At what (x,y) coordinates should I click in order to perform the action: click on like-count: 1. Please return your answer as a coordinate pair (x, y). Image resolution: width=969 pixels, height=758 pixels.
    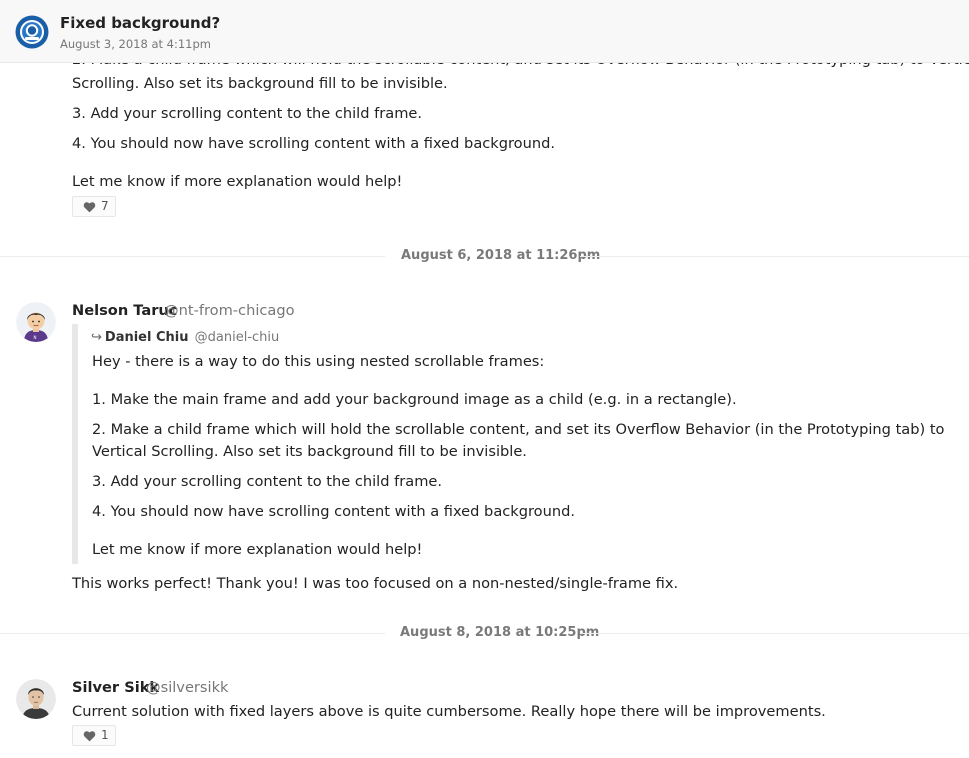
    Looking at the image, I should click on (105, 735).